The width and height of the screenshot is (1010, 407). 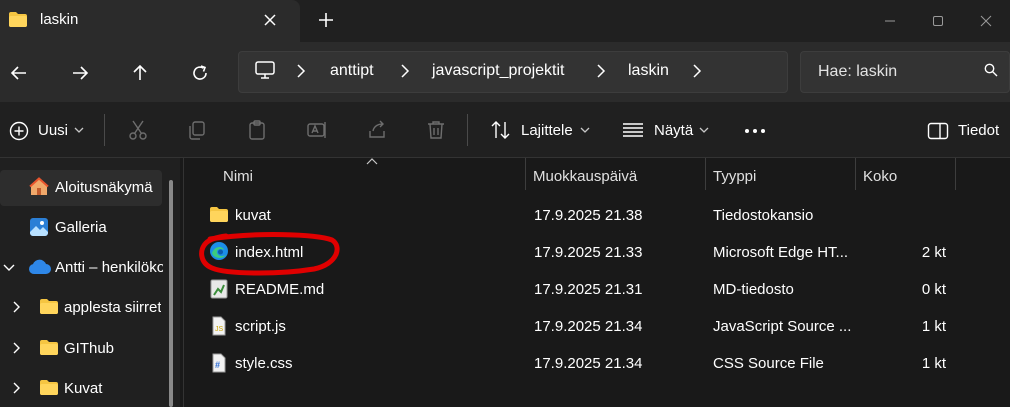 I want to click on file-name: script.js, so click(x=260, y=326).